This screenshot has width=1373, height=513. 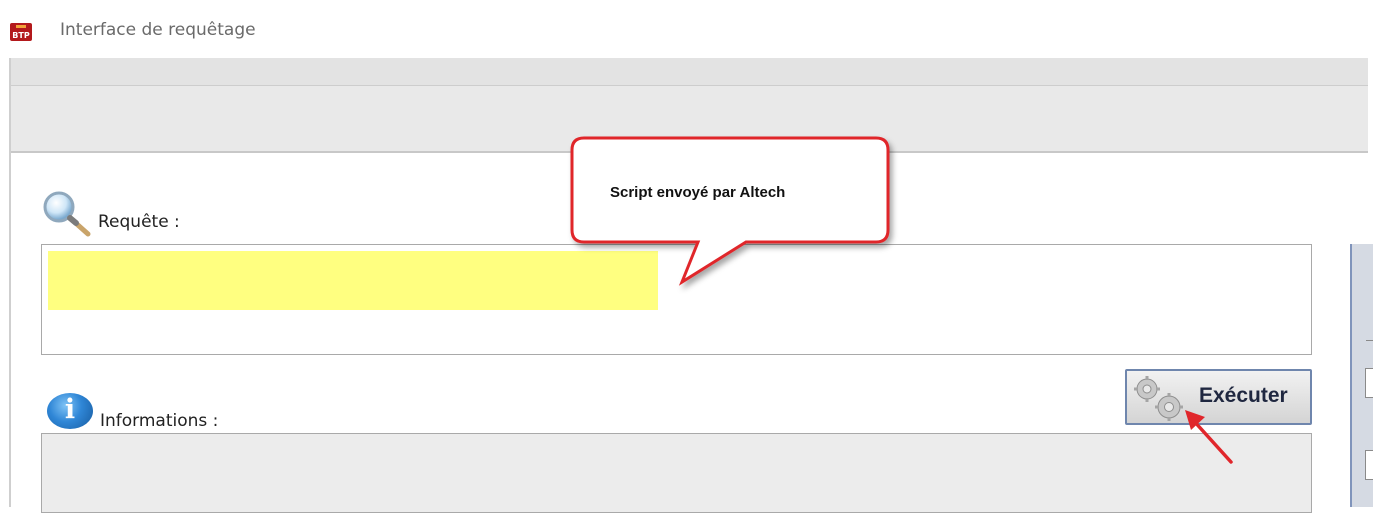 What do you see at coordinates (689, 71) in the screenshot?
I see `menu-bar` at bounding box center [689, 71].